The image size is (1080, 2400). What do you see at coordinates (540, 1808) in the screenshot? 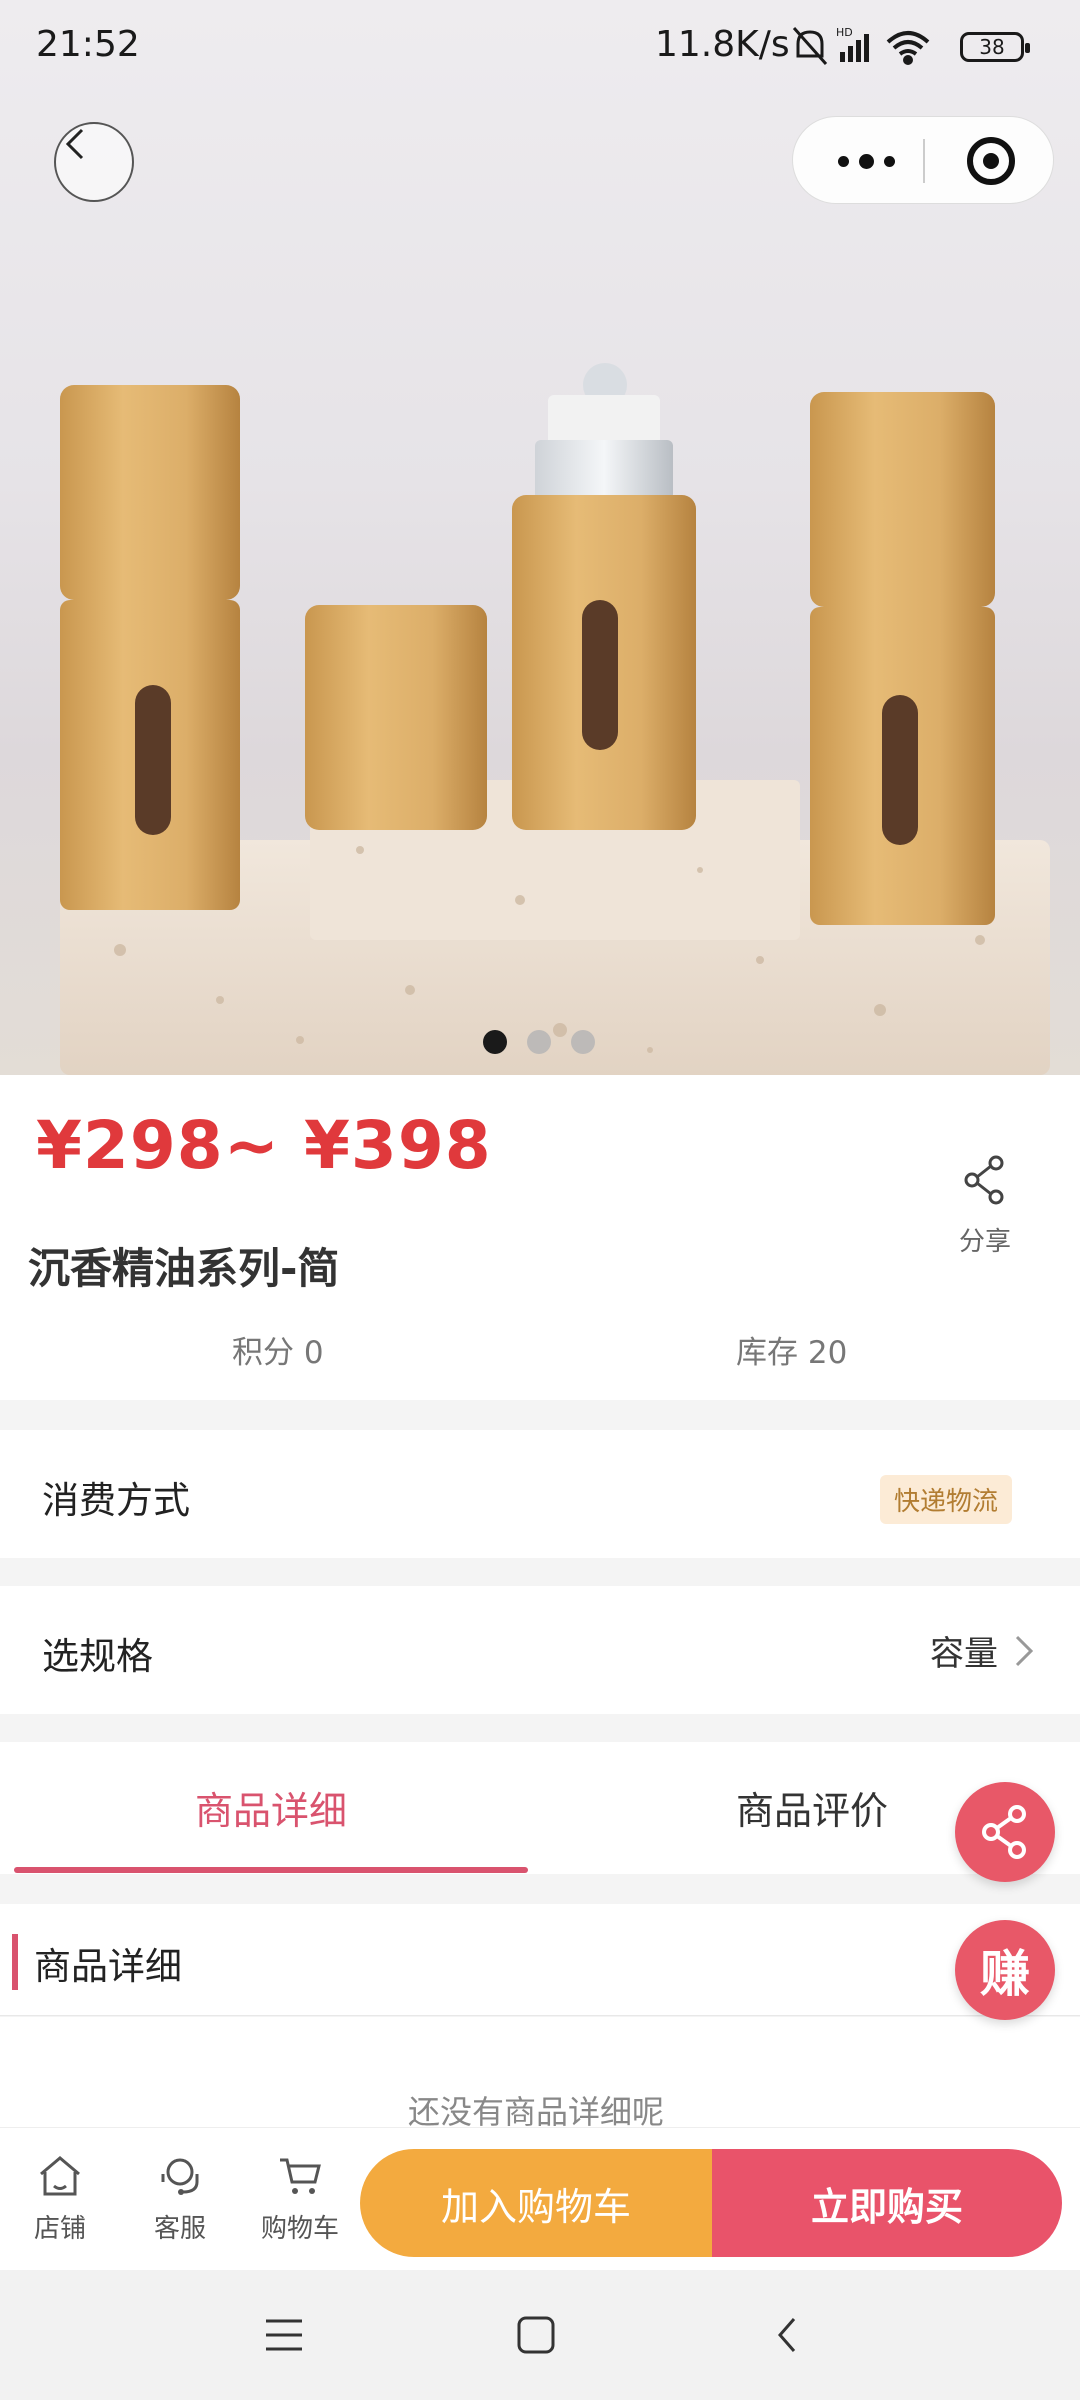
I see `detail-tabs: 商品详细 商品评价` at bounding box center [540, 1808].